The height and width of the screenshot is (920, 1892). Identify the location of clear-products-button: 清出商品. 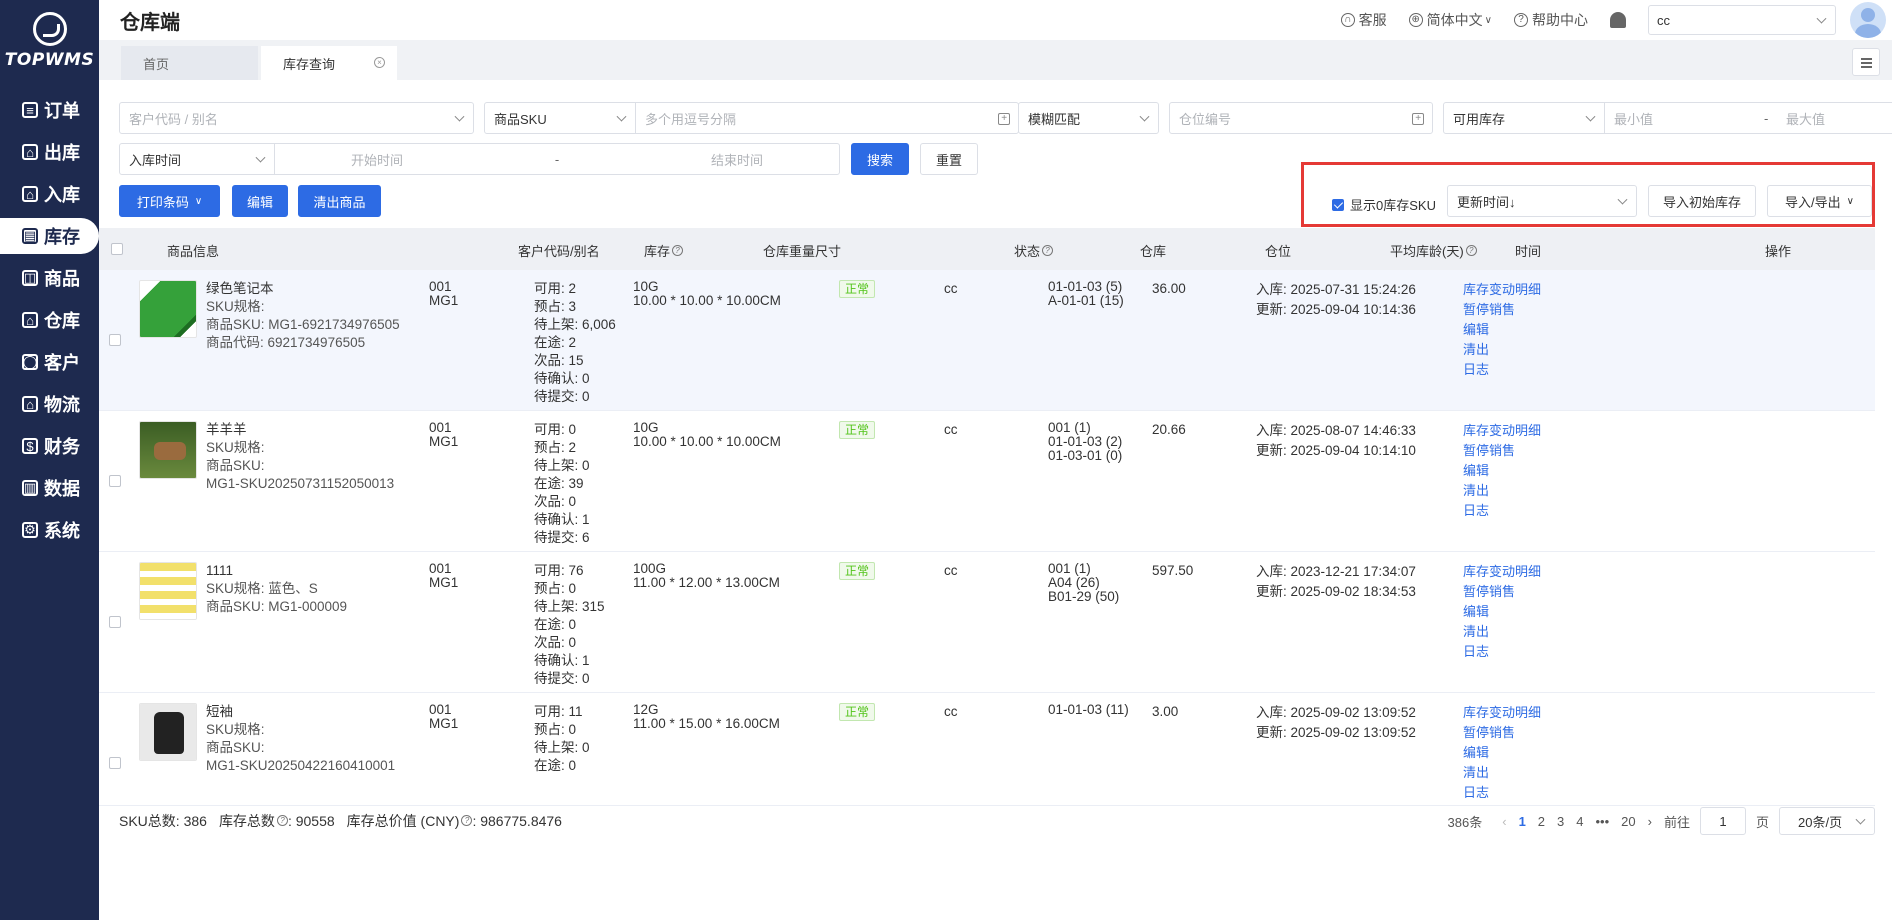
(339, 201).